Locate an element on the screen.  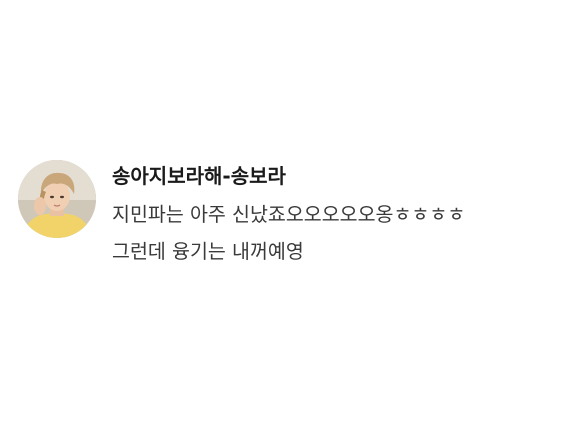
comment-text-line-2: 그런데 융기는 내꺼예영 is located at coordinates (208, 251).